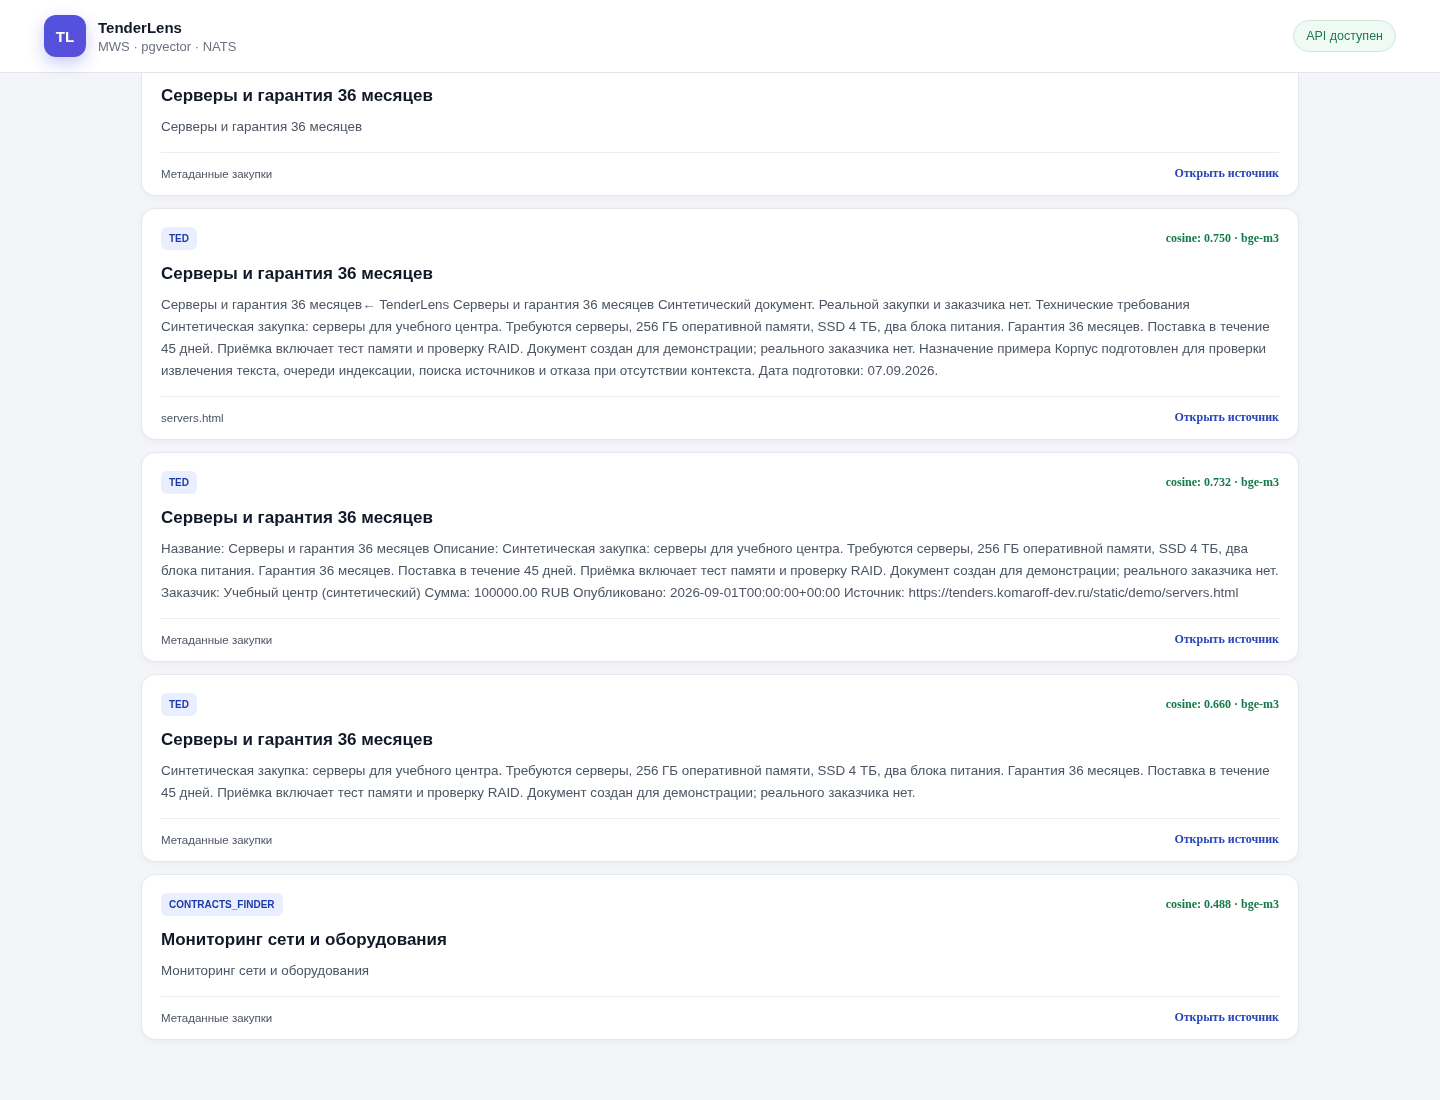 Image resolution: width=1440 pixels, height=1100 pixels. Describe the element at coordinates (1222, 482) in the screenshot. I see `similarity-score: cosine: 0.732 · bge-m3` at that location.